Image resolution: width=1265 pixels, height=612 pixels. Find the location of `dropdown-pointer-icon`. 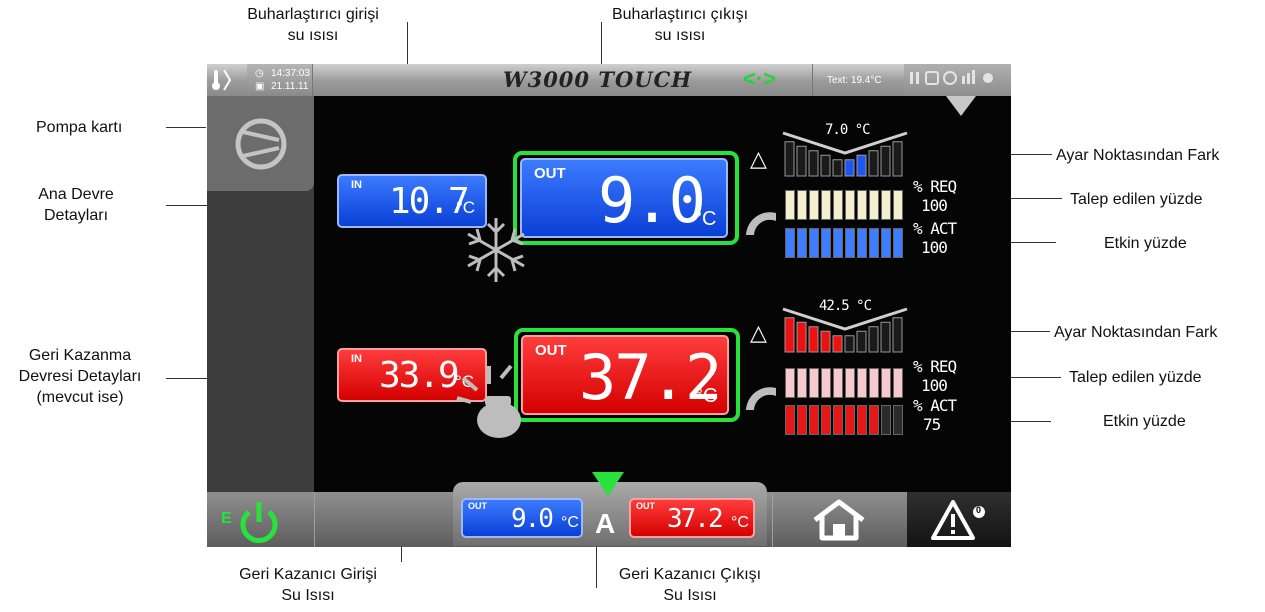

dropdown-pointer-icon is located at coordinates (961, 106).